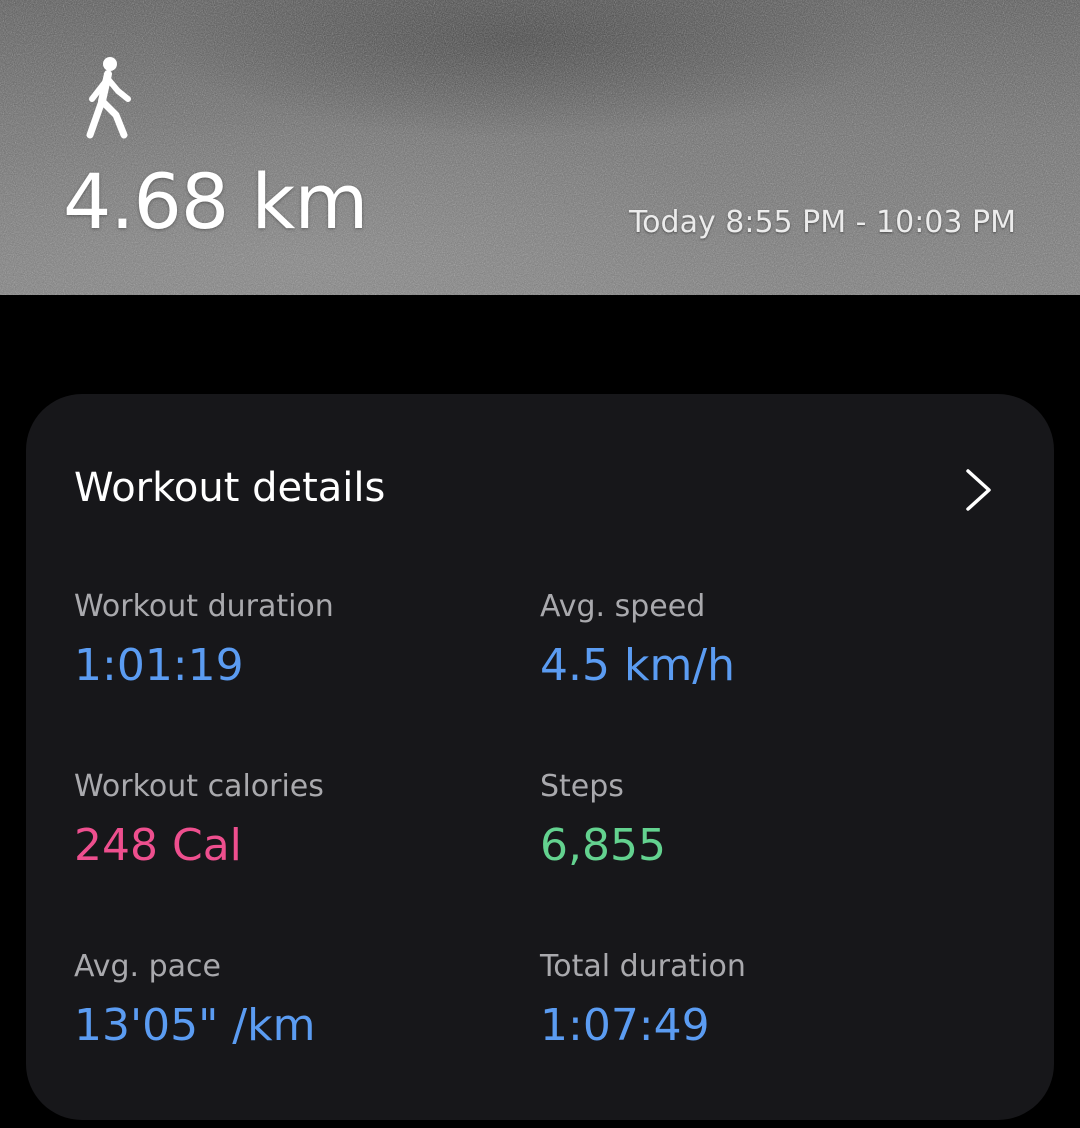 This screenshot has height=1128, width=1080. I want to click on stat-avg-speed: Avg. speed 4.5 km/h, so click(637, 640).